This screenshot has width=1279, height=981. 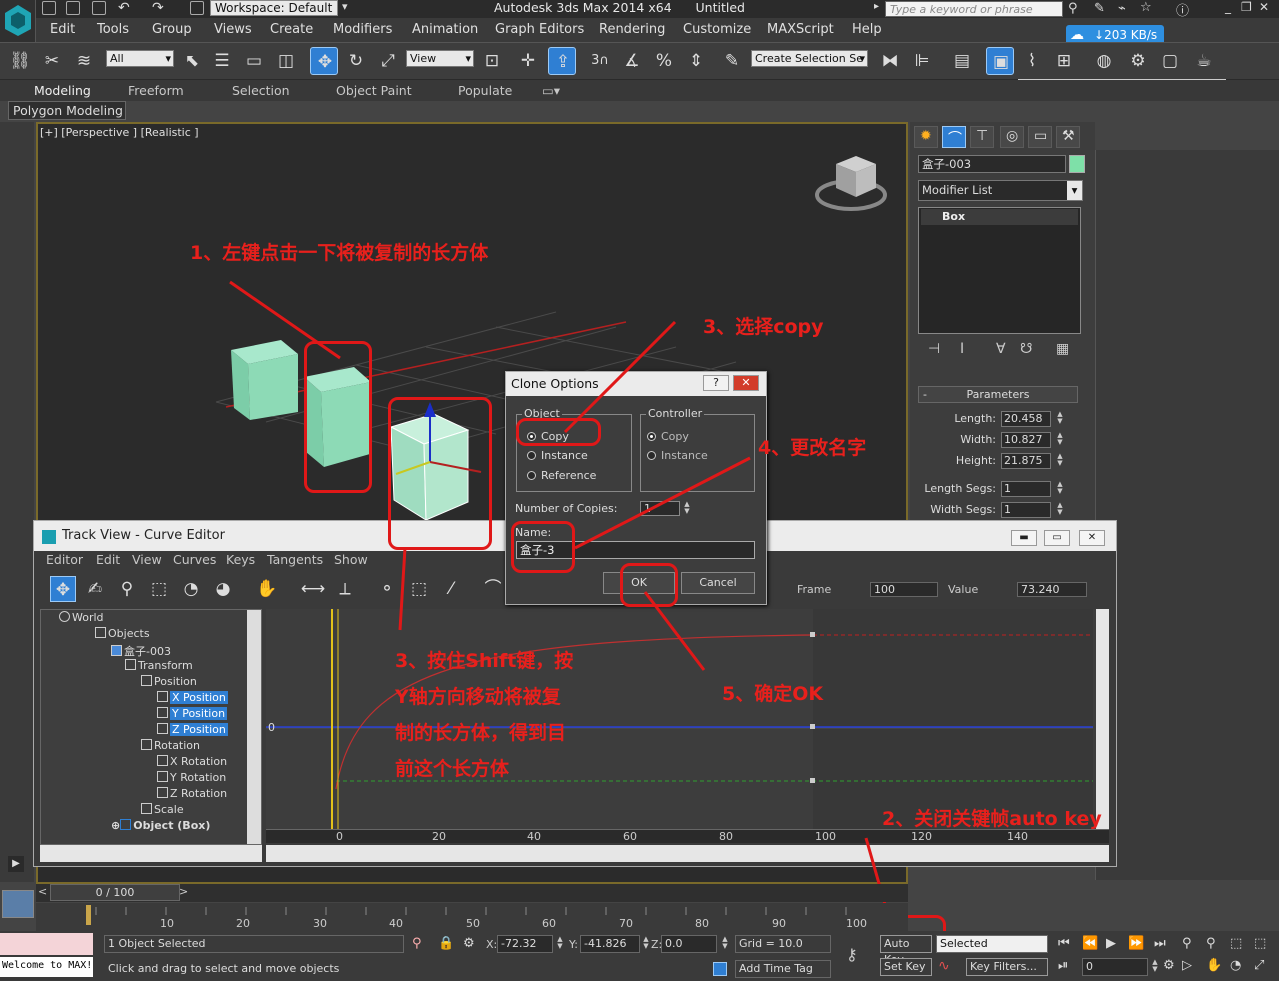 What do you see at coordinates (992, 944) in the screenshot?
I see `key-mode-dropdown: Selected` at bounding box center [992, 944].